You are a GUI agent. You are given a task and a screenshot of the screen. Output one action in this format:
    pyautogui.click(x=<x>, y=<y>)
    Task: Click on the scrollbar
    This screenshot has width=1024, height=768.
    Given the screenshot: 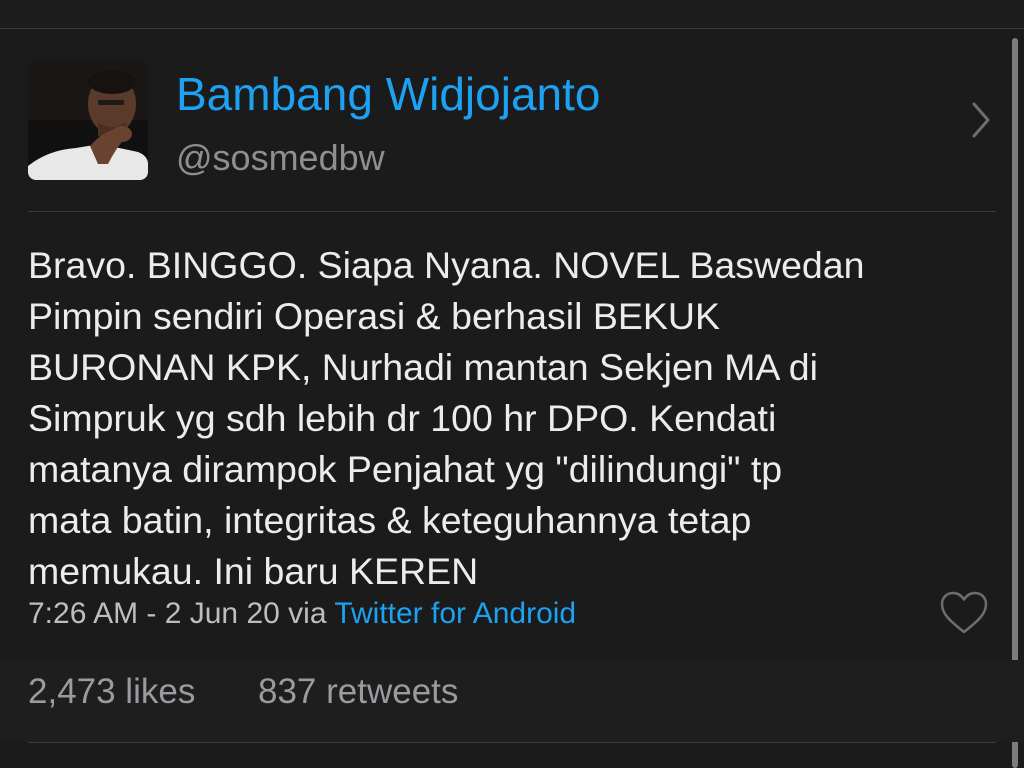 What is the action you would take?
    pyautogui.click(x=1015, y=403)
    